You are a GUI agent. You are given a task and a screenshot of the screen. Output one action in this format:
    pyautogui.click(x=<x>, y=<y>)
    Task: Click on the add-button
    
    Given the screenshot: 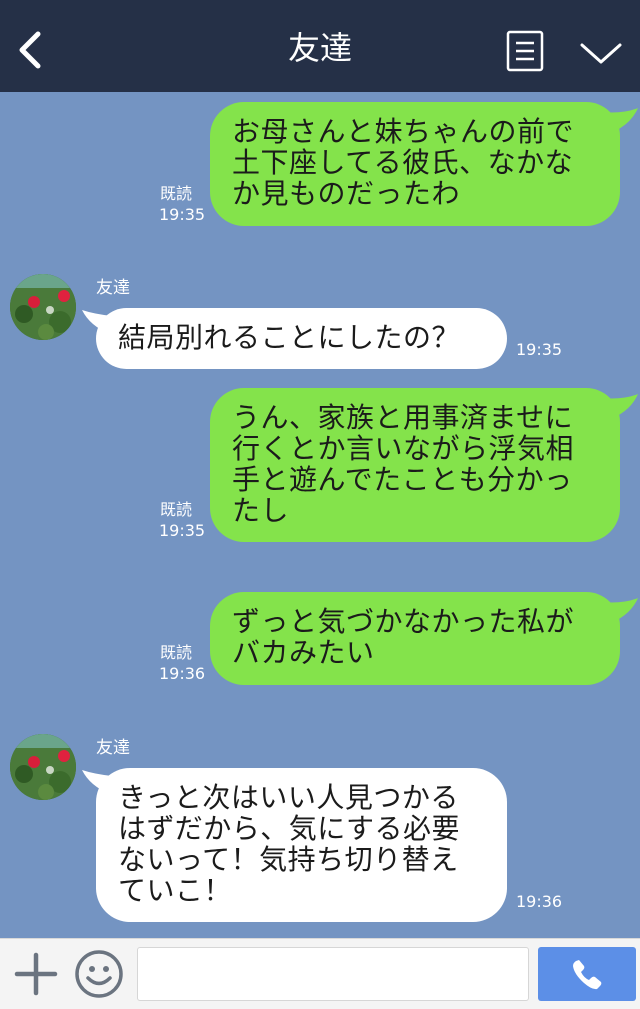 What is the action you would take?
    pyautogui.click(x=36, y=974)
    